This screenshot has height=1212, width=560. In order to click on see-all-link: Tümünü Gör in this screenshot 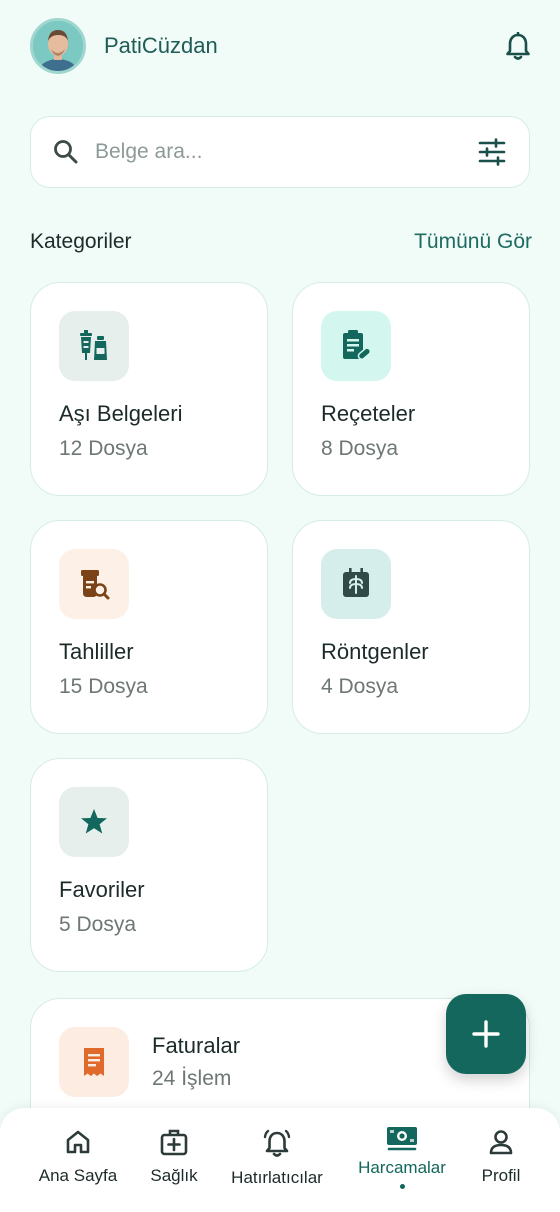, I will do `click(473, 242)`.